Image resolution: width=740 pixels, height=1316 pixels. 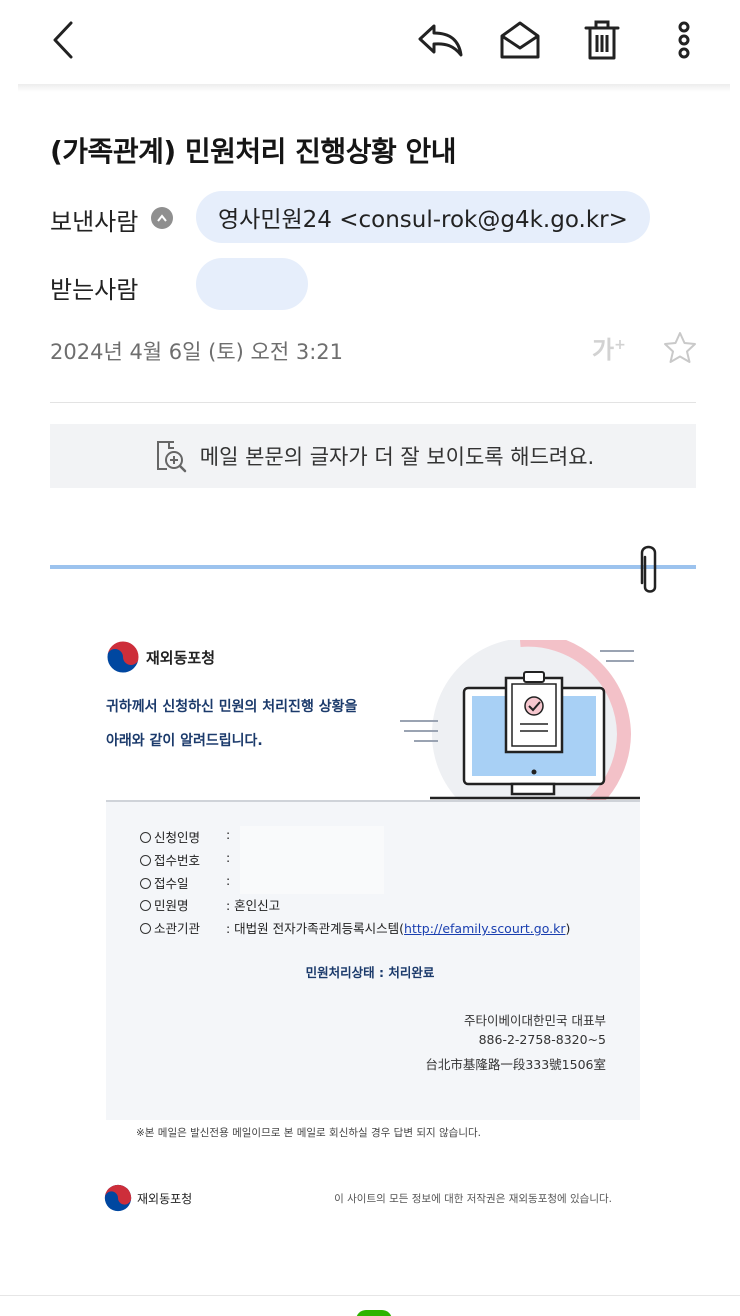 I want to click on readability-text: 메일 본문의 글자가 더 잘 보이도록 해드려요., so click(x=397, y=457).